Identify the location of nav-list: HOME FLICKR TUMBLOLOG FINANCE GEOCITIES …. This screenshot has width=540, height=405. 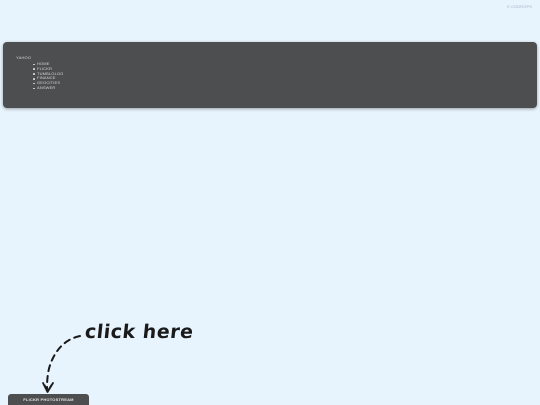
(48, 76).